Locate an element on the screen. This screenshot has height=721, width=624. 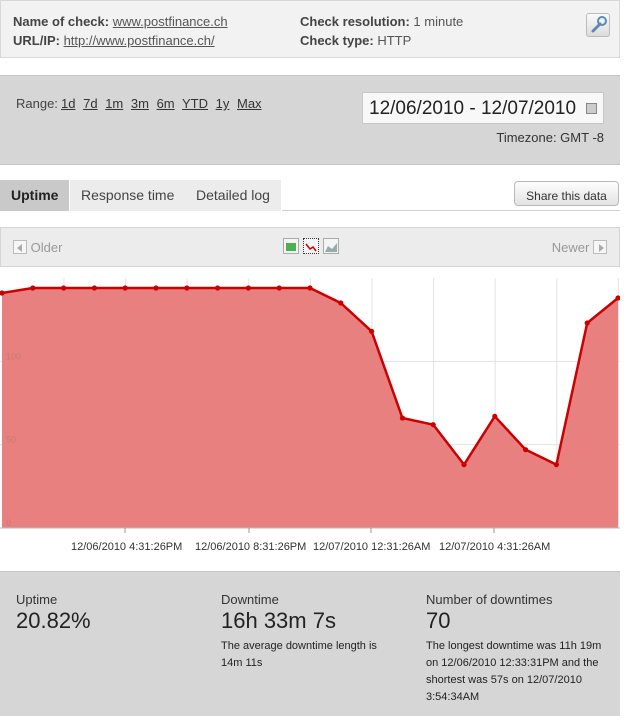
downtime-value: 16h 33m 7s is located at coordinates (278, 620).